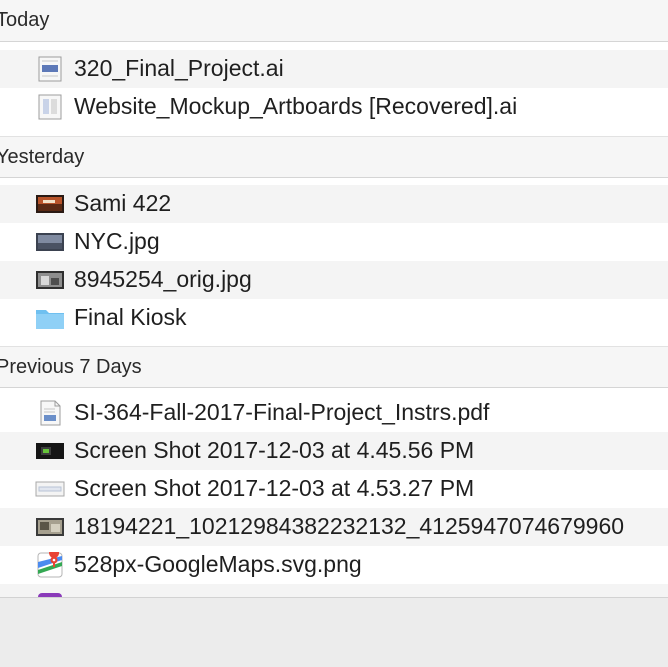 The width and height of the screenshot is (668, 667). I want to click on file-row: Final Kiosk, so click(334, 318).